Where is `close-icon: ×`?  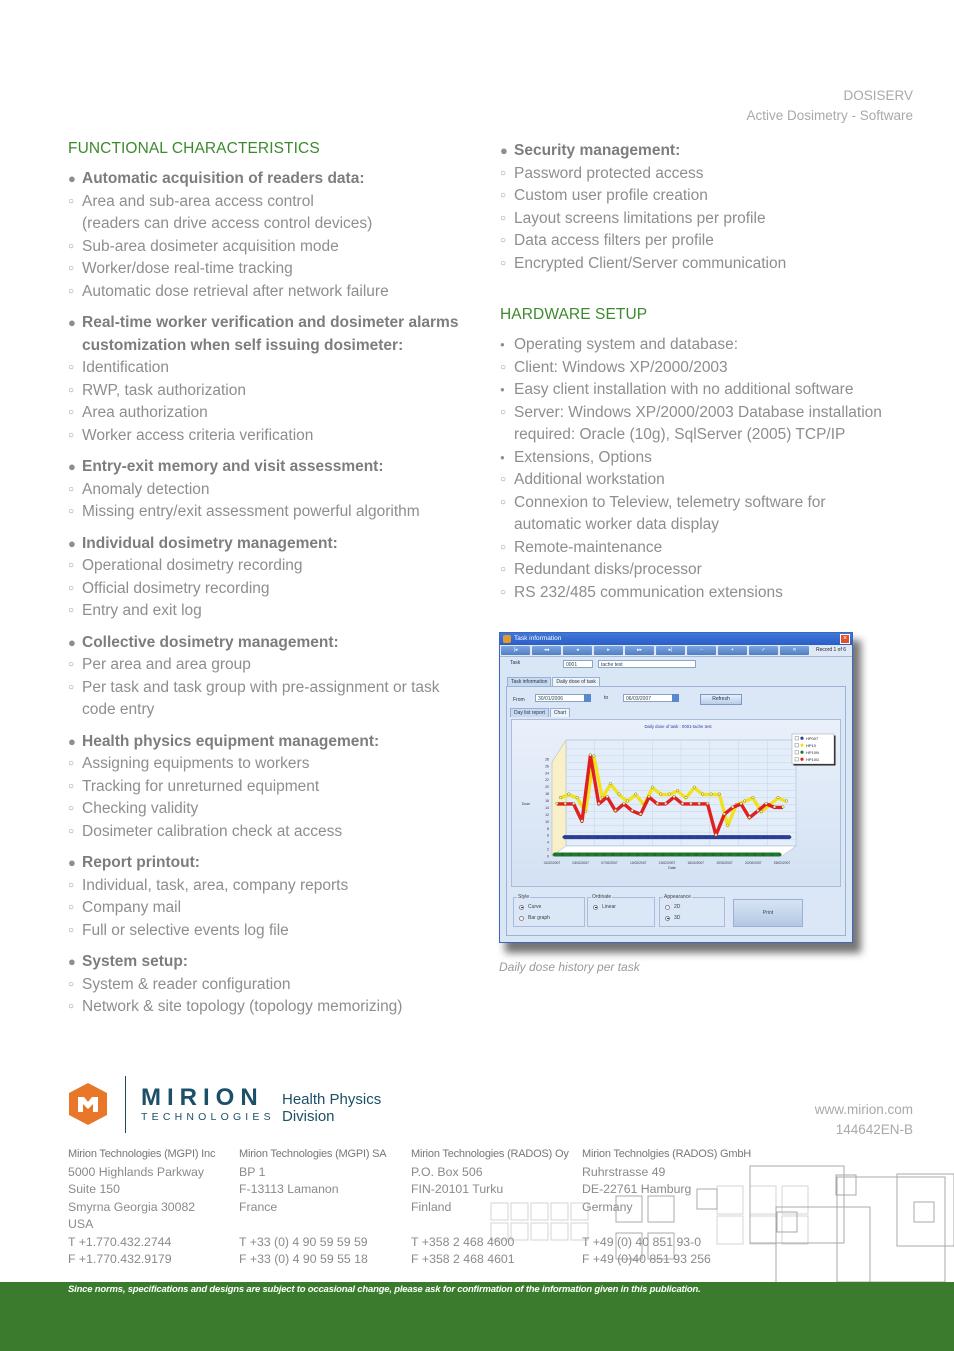 close-icon: × is located at coordinates (845, 639).